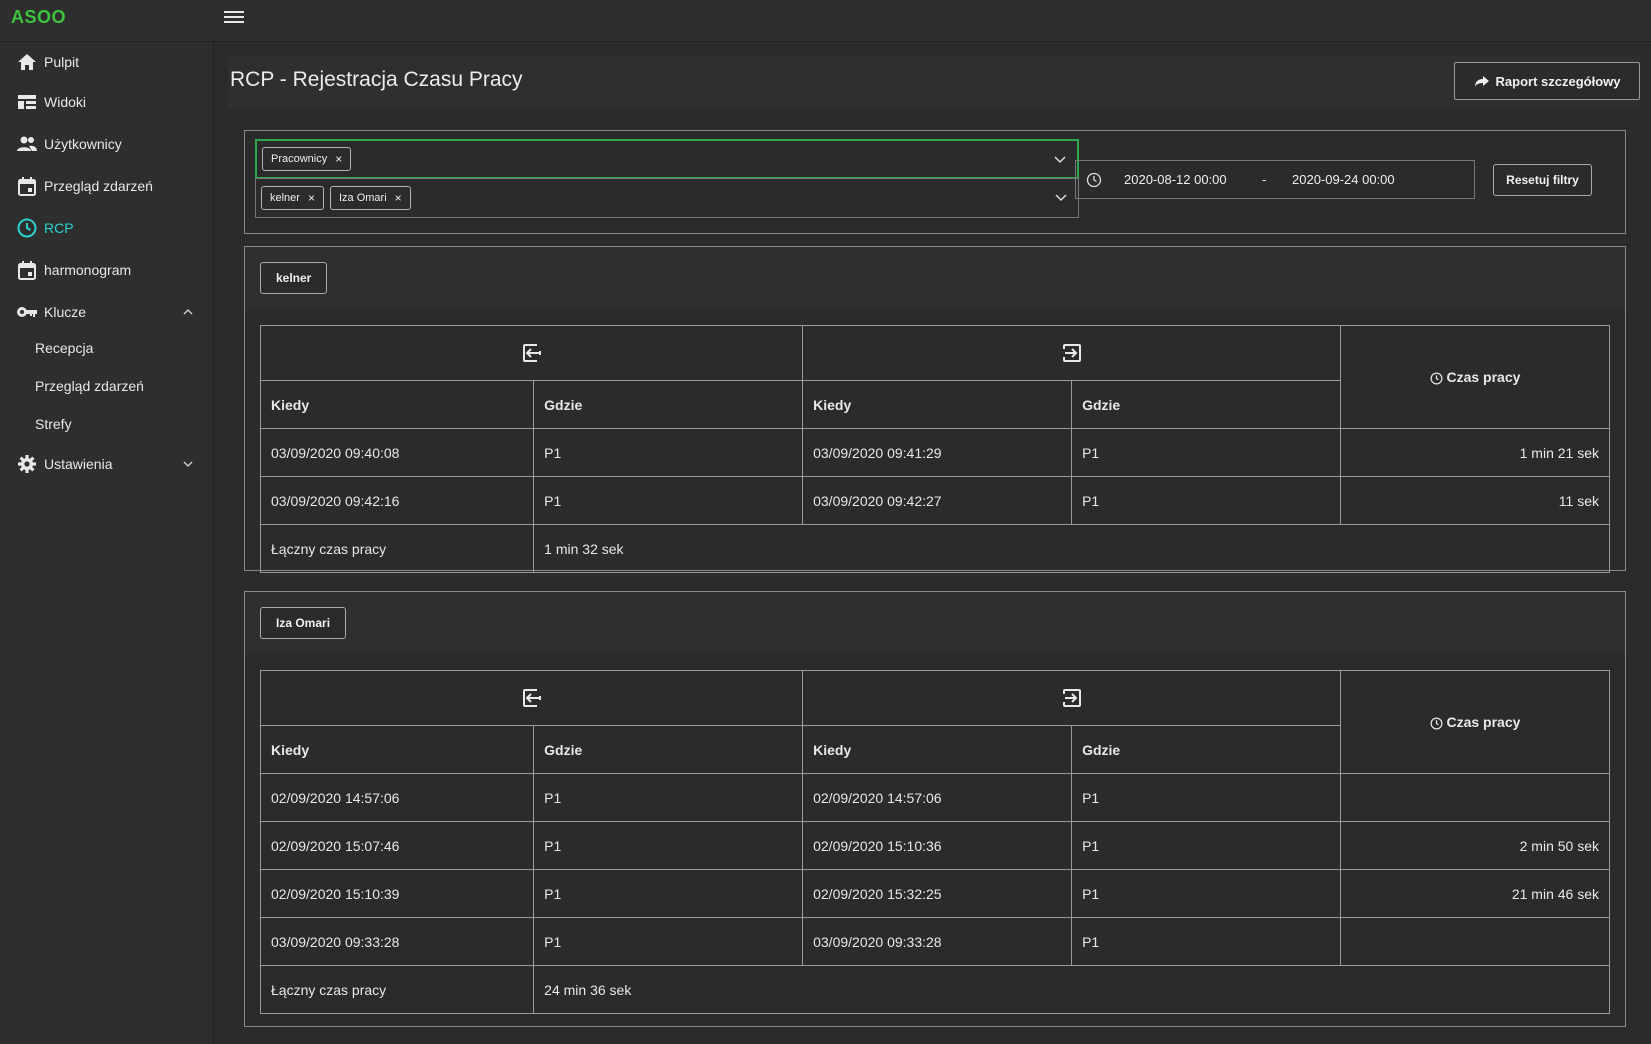  What do you see at coordinates (303, 623) in the screenshot?
I see `employee-name-button: Iza Omari` at bounding box center [303, 623].